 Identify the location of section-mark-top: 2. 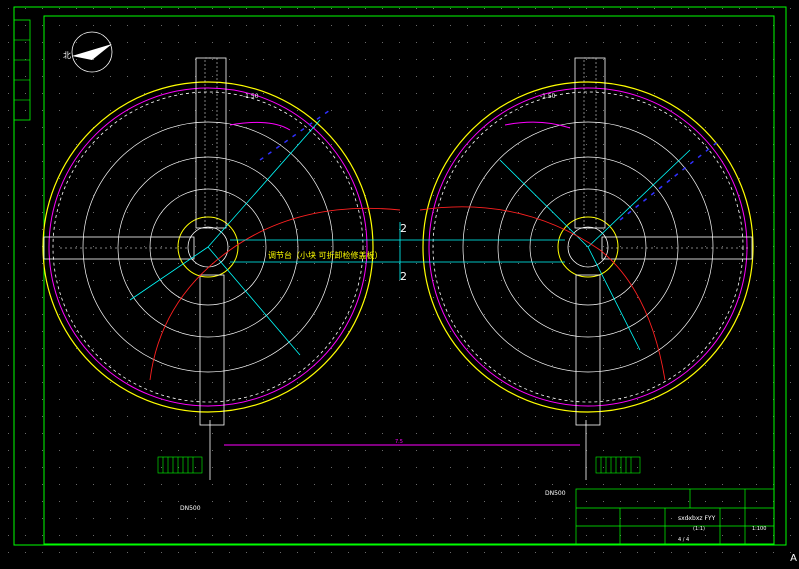
(403, 228).